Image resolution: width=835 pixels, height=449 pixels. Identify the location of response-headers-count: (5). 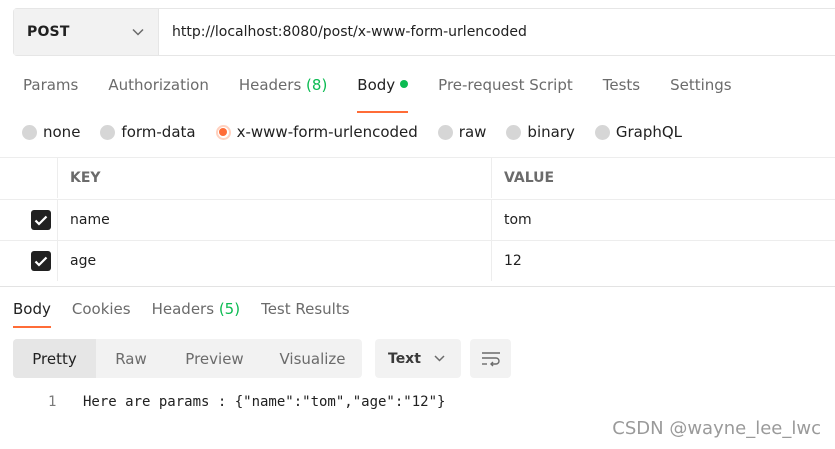
(229, 309).